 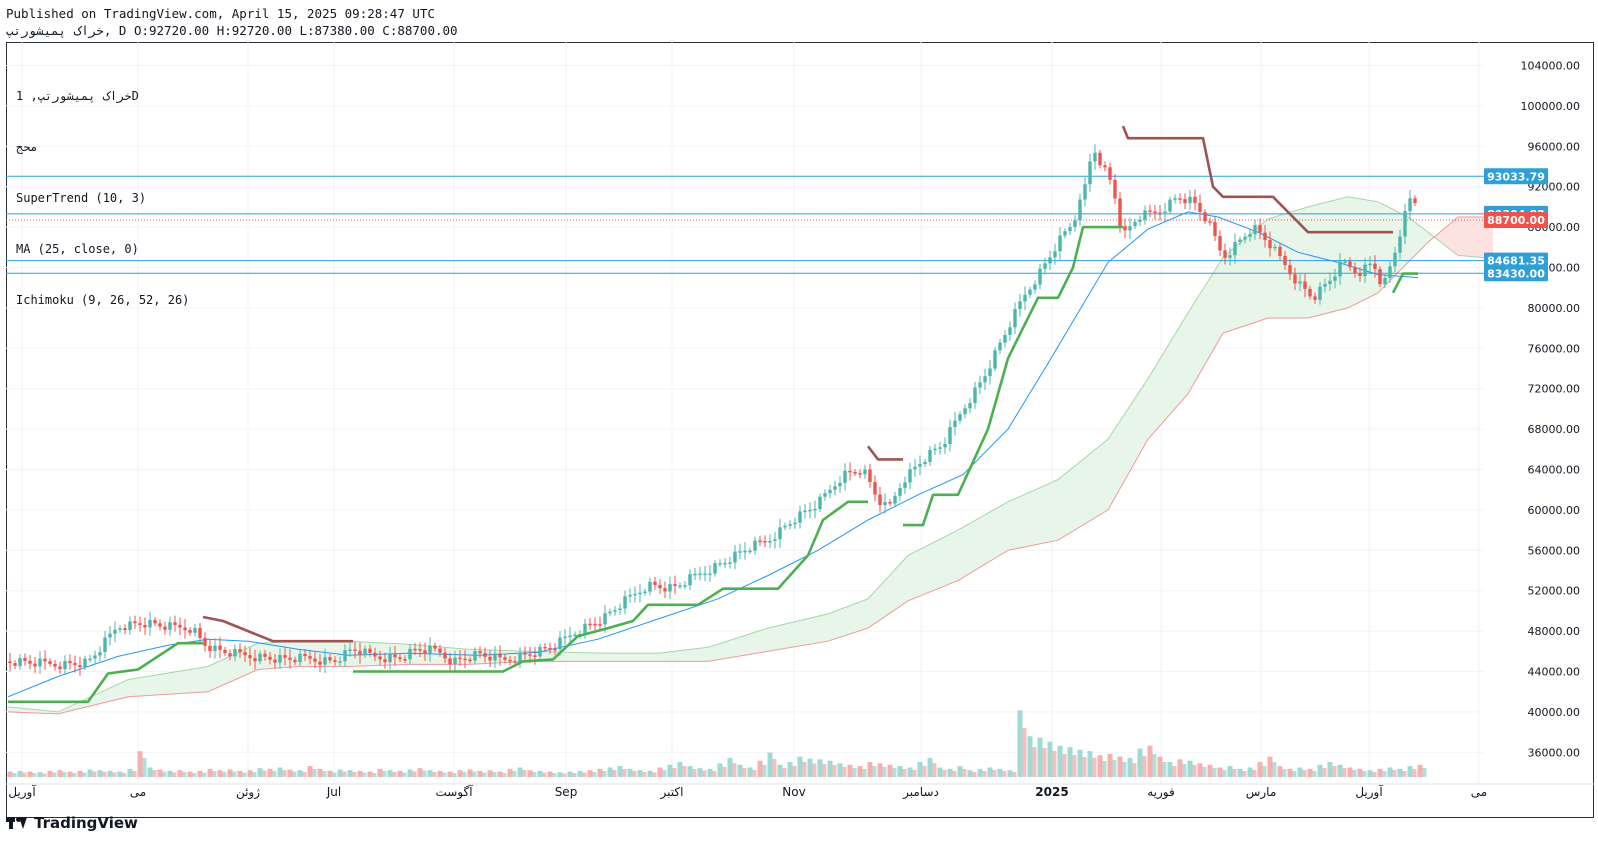 What do you see at coordinates (1516, 273) in the screenshot?
I see `hline-price-label: 83430.00` at bounding box center [1516, 273].